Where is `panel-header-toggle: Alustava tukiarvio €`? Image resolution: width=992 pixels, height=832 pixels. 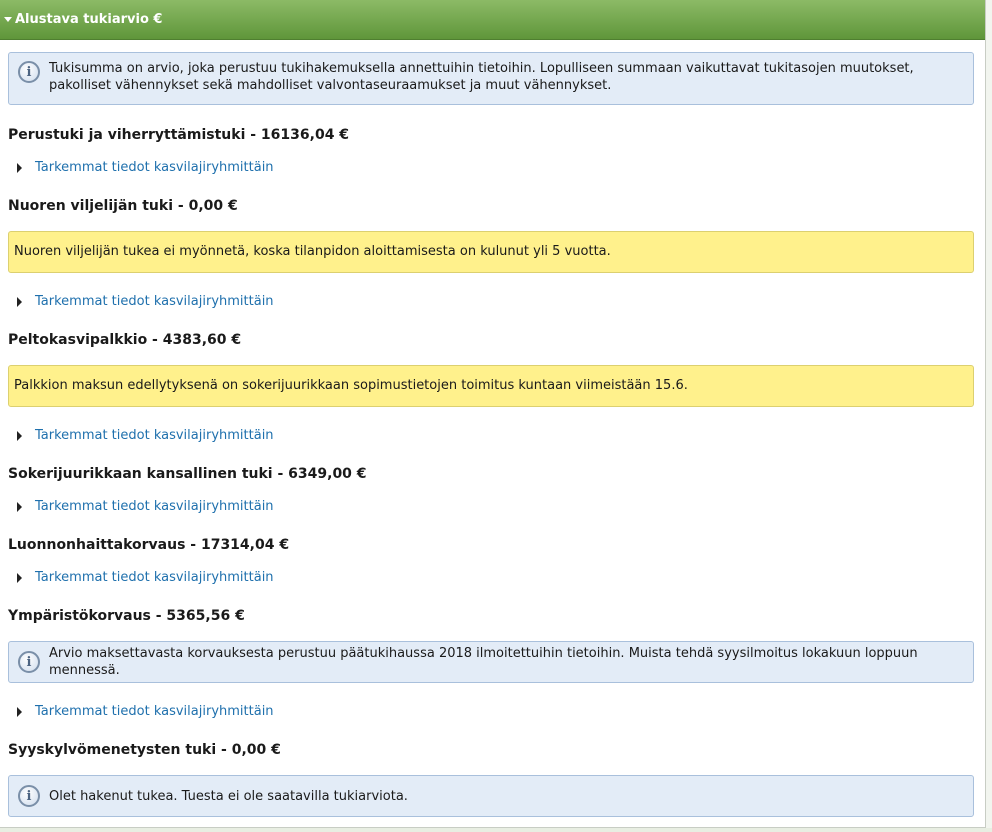 panel-header-toggle: Alustava tukiarvio € is located at coordinates (492, 20).